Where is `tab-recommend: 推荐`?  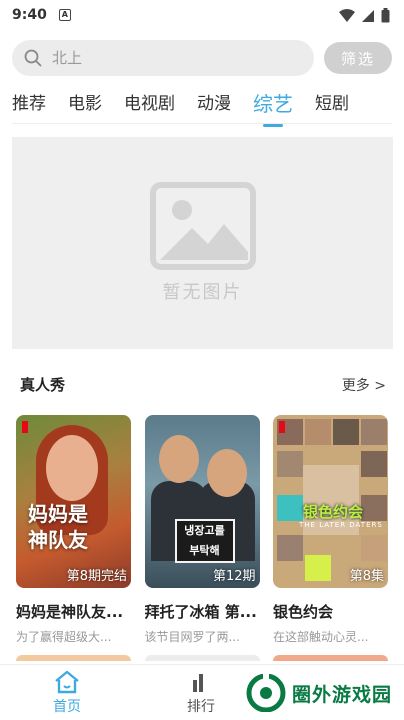
tab-recommend: 推荐 is located at coordinates (29, 105).